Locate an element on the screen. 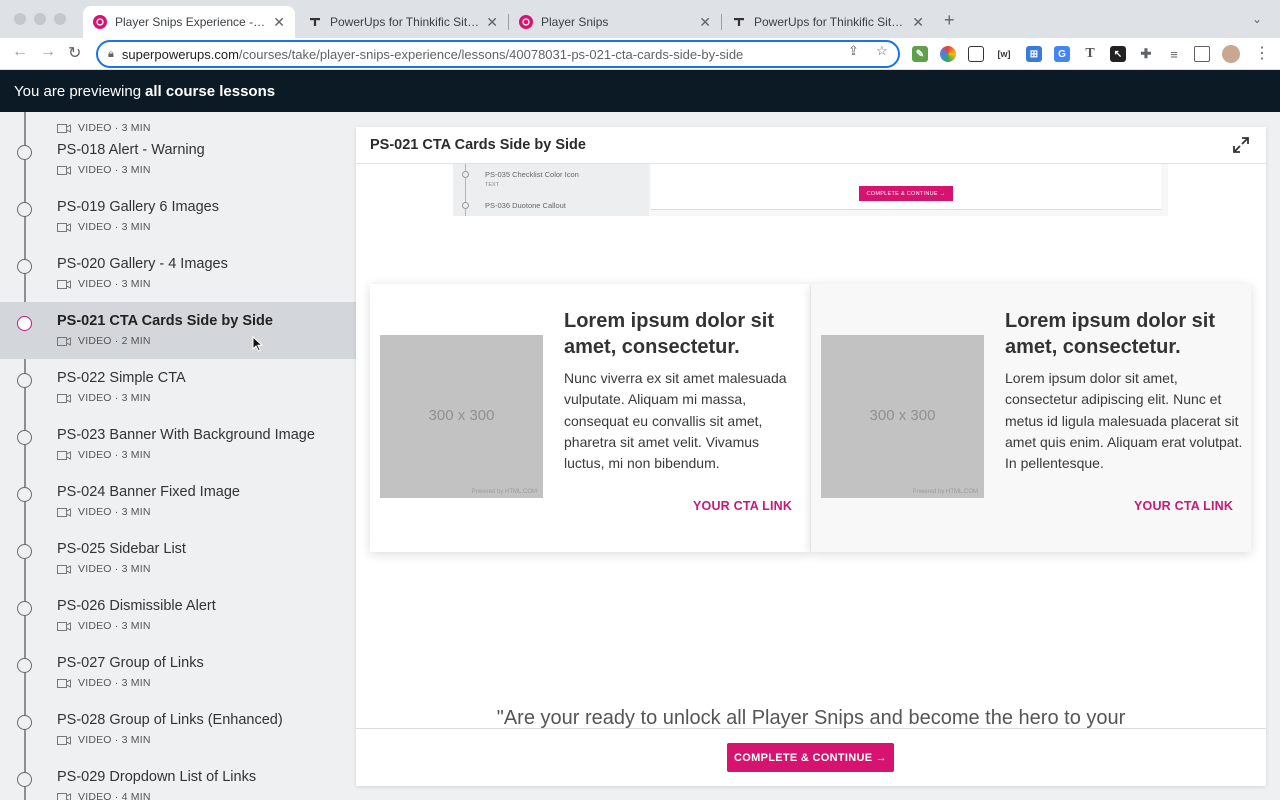  screenshot-extension-icon is located at coordinates (976, 54).